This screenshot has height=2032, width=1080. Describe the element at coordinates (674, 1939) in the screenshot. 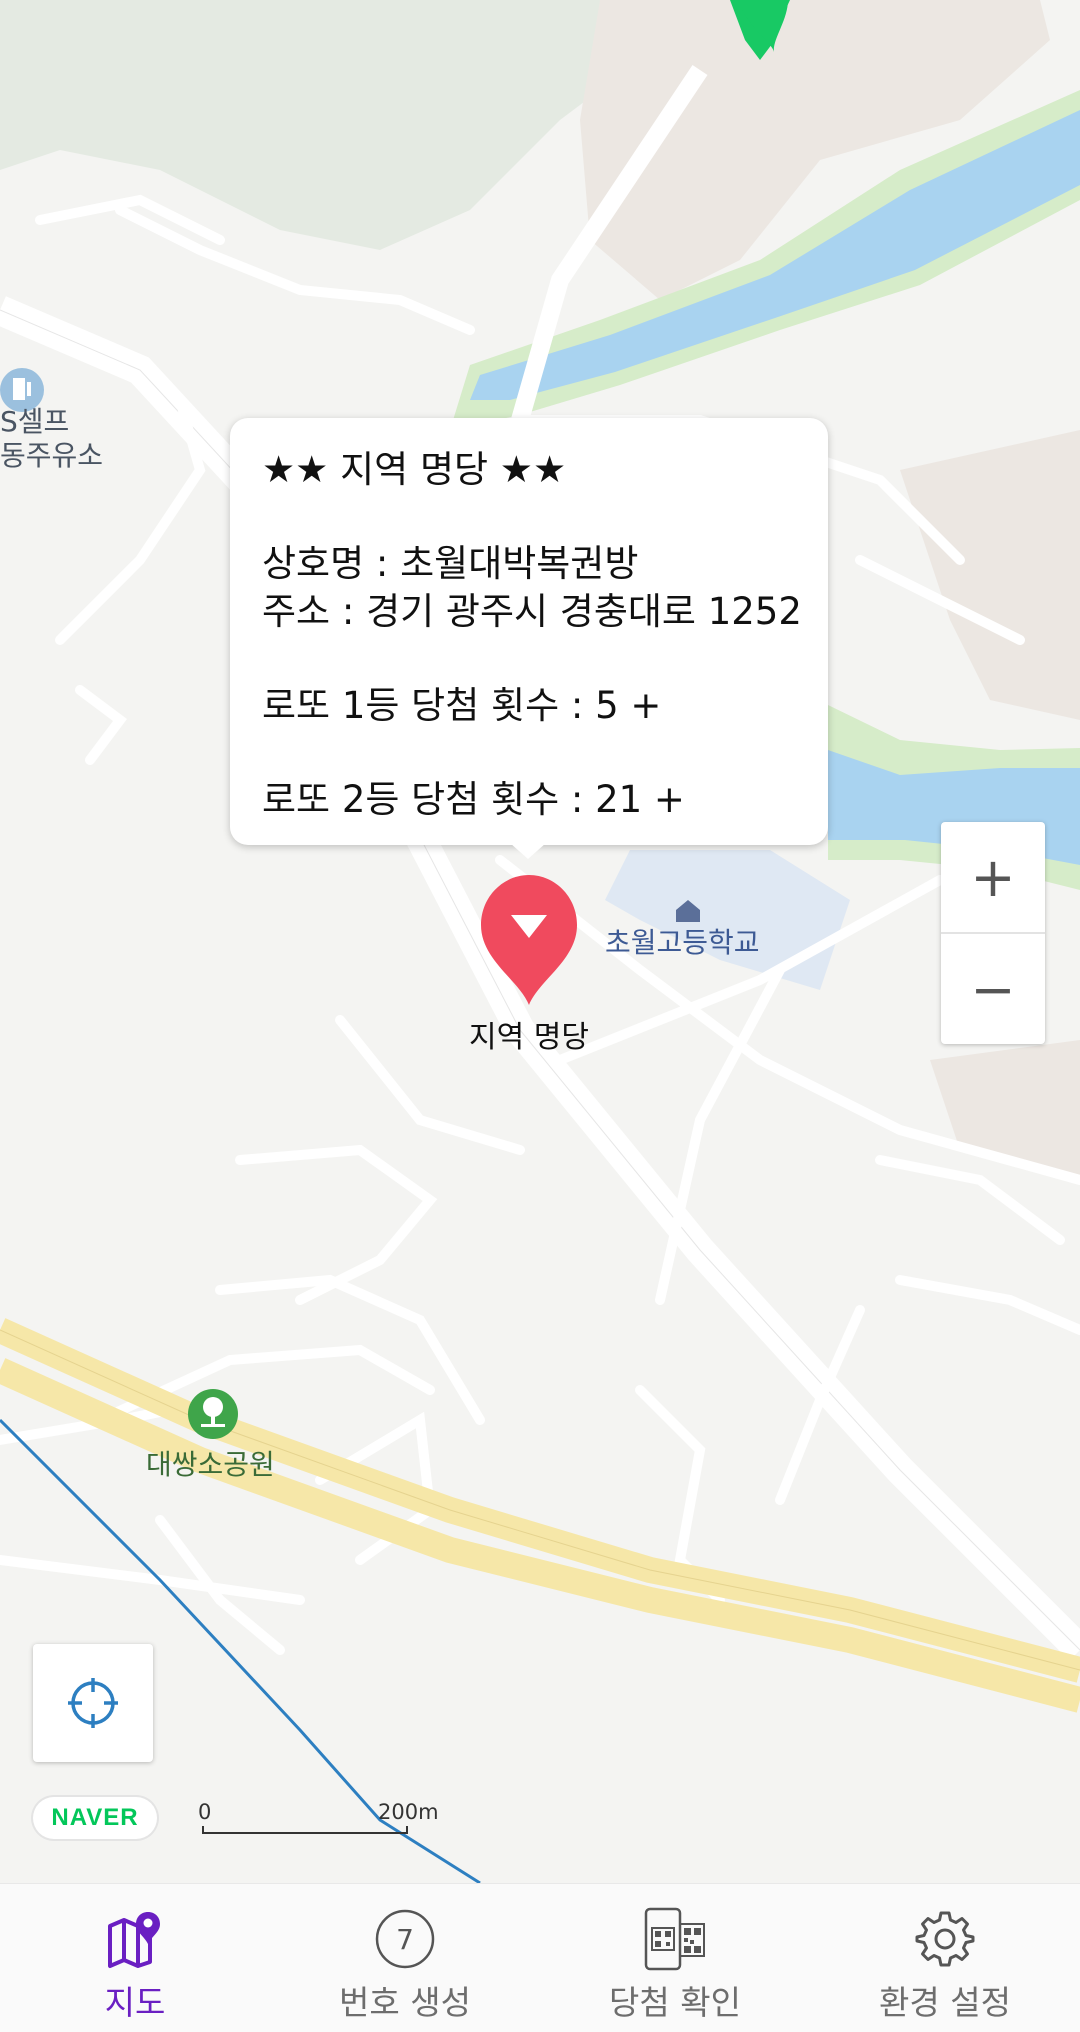

I see `qr-scan-icon` at that location.